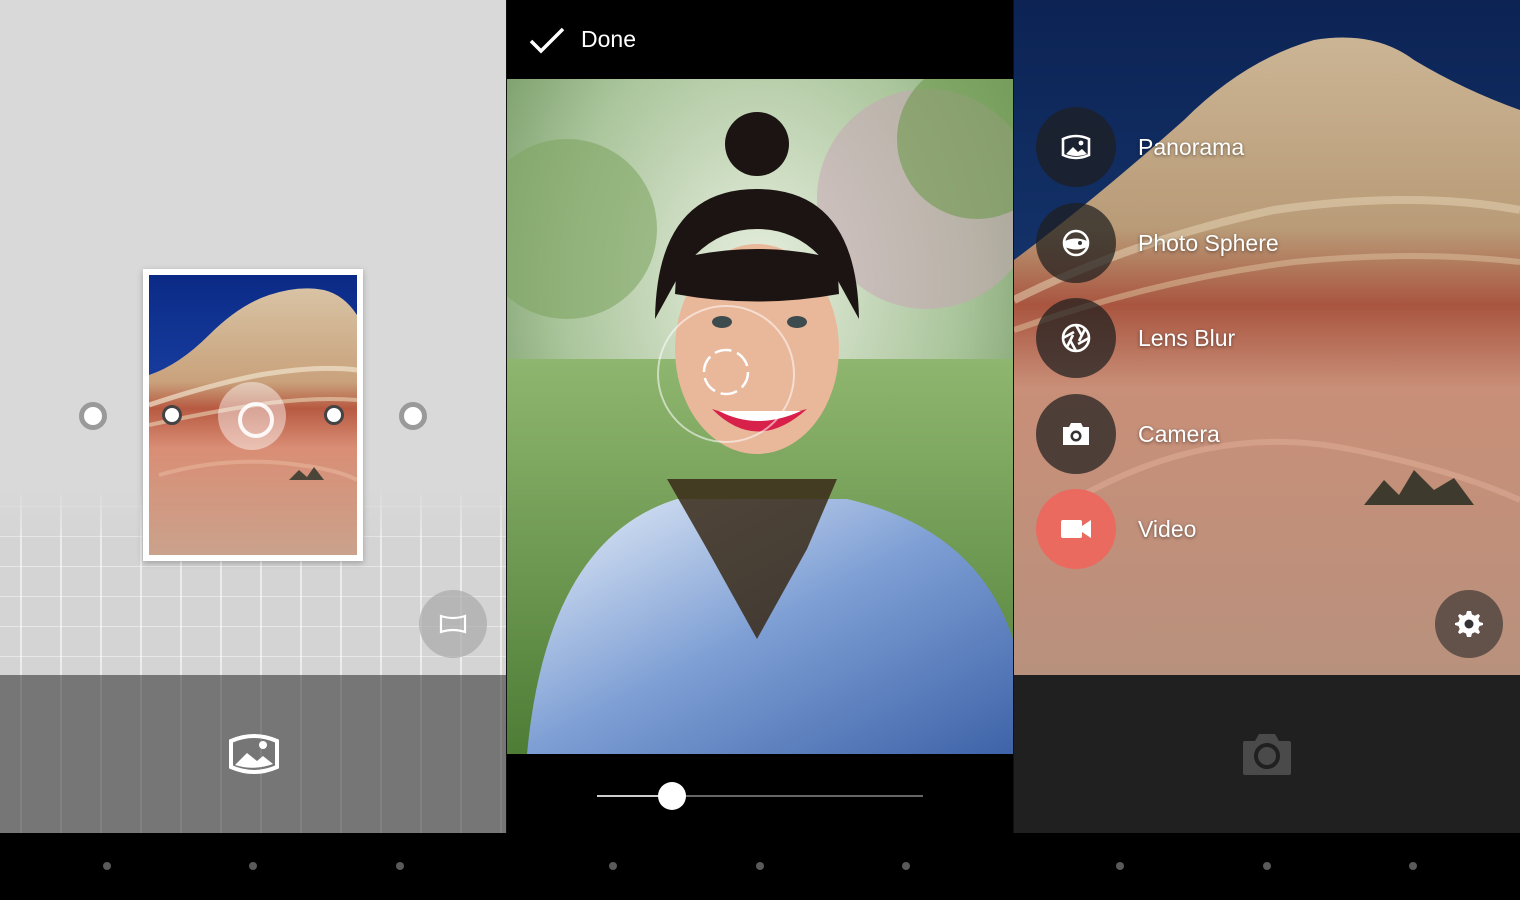 This screenshot has width=1520, height=900. I want to click on editor-top-bar: Done, so click(760, 39).